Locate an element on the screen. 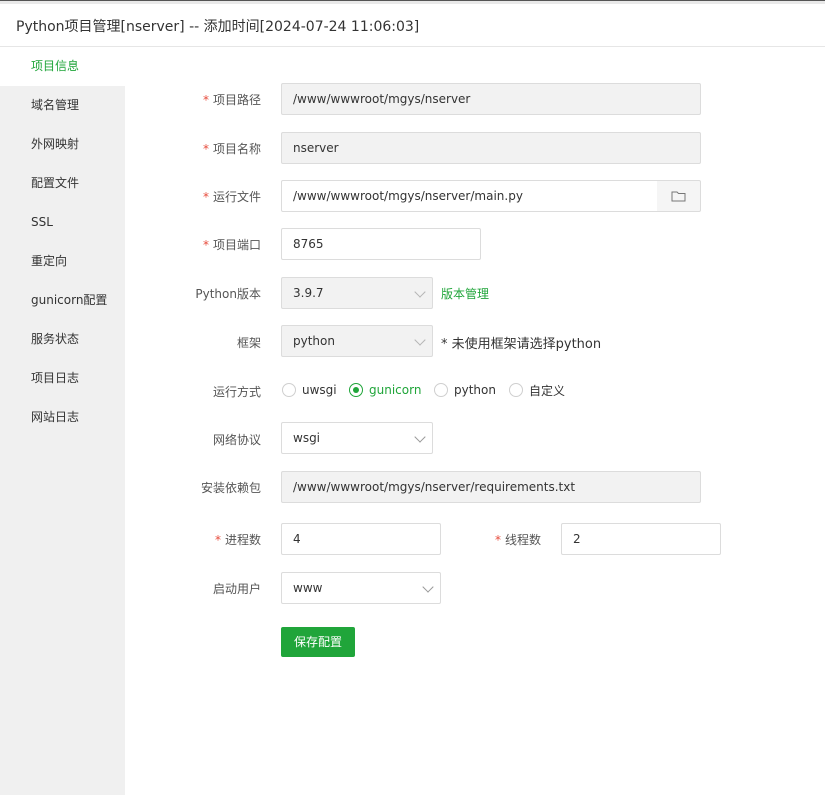 This screenshot has height=795, width=825. save-config-button: 保存配置 is located at coordinates (318, 642).